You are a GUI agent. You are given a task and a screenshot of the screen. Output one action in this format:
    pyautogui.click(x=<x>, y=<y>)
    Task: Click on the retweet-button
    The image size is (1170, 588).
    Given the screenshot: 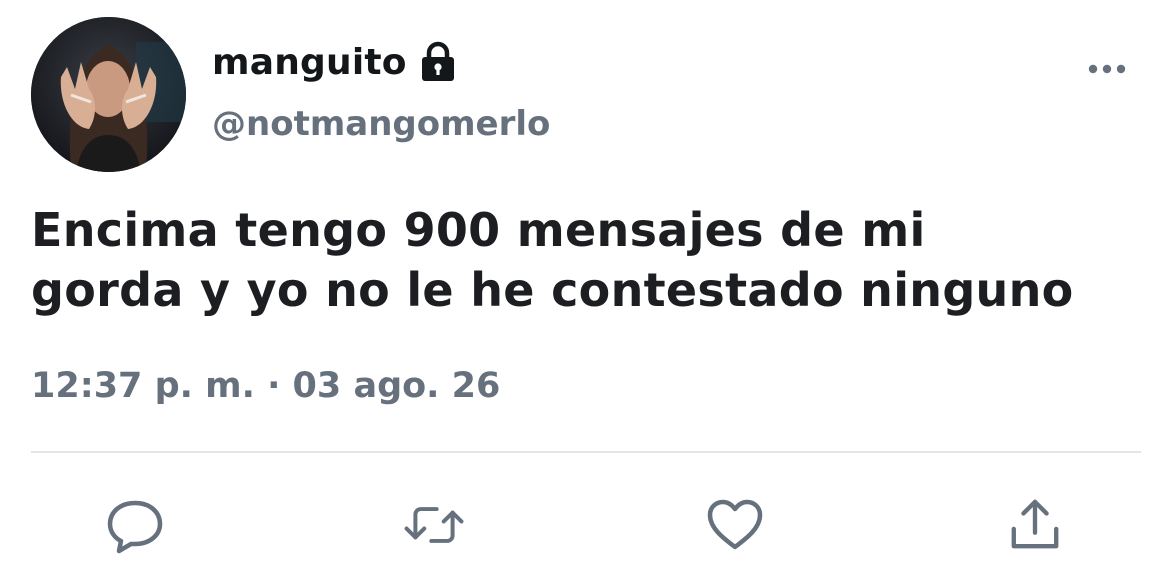 What is the action you would take?
    pyautogui.click(x=434, y=525)
    